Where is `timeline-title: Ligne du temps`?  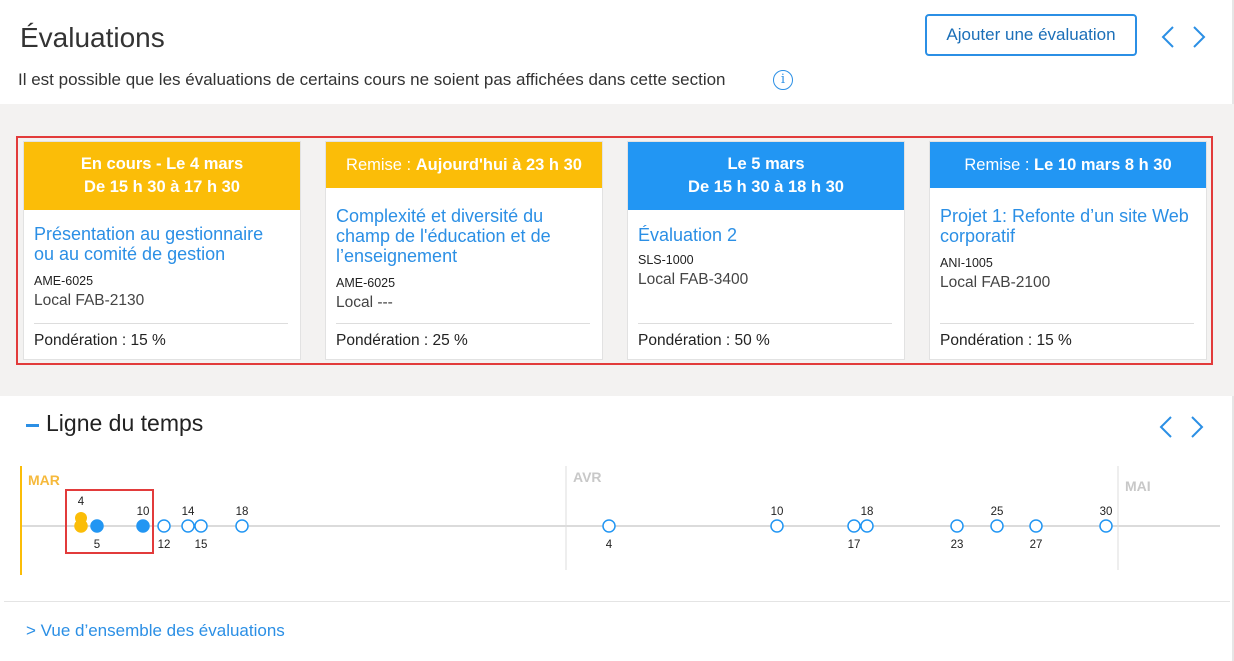 timeline-title: Ligne du temps is located at coordinates (124, 423).